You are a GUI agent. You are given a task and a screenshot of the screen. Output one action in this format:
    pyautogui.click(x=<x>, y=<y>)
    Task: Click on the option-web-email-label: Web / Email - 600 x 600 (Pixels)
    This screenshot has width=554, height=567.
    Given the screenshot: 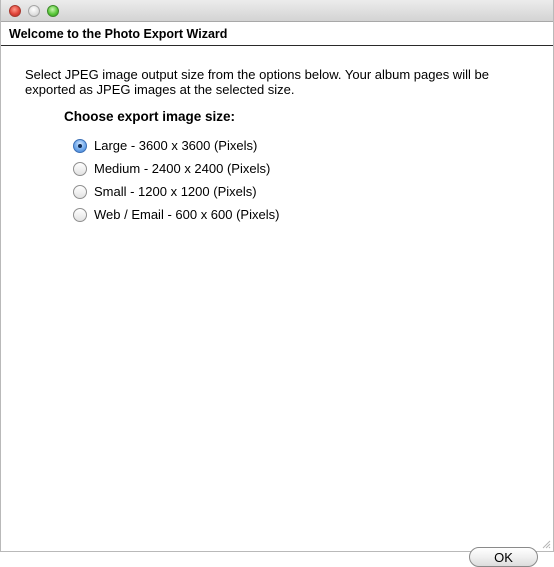 What is the action you would take?
    pyautogui.click(x=186, y=214)
    